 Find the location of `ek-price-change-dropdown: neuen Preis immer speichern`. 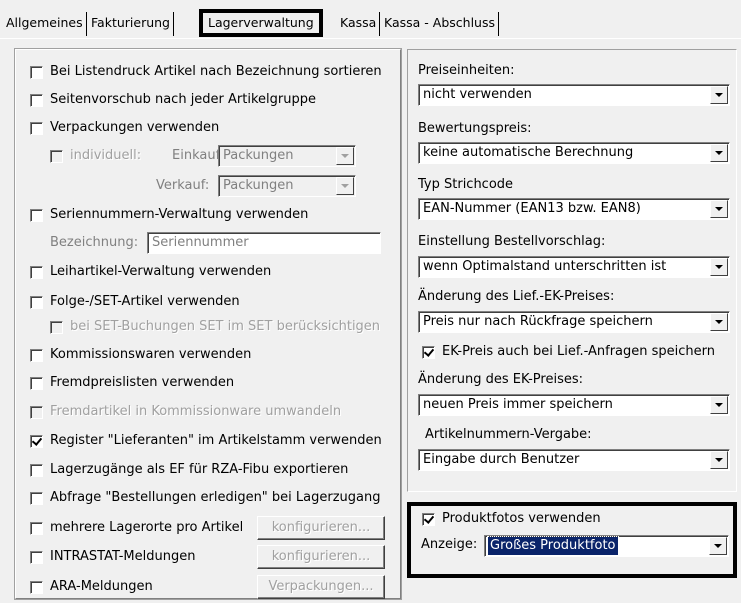

ek-price-change-dropdown: neuen Preis immer speichern is located at coordinates (574, 405).